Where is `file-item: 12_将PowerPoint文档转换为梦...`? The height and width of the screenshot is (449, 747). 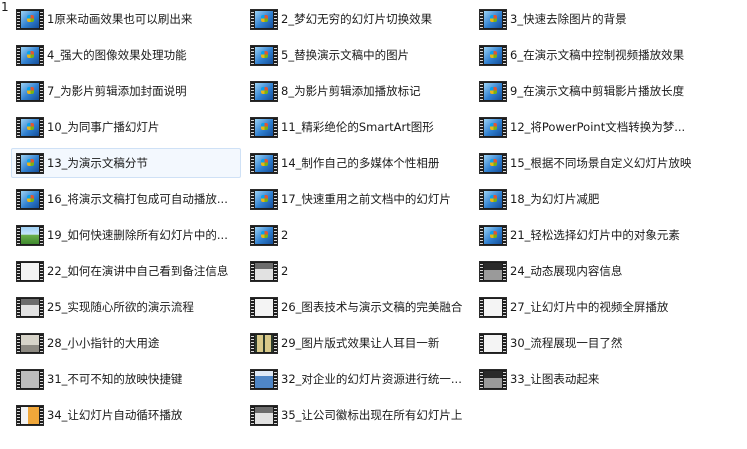 file-item: 12_将PowerPoint文档转换为梦... is located at coordinates (599, 127).